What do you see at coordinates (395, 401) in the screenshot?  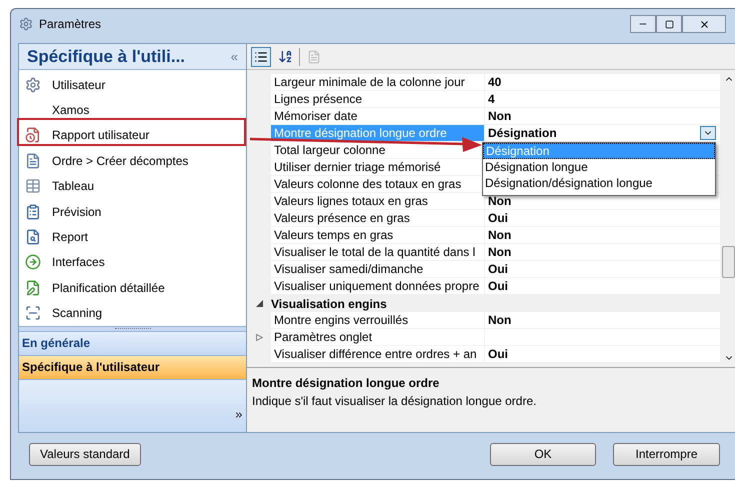 I see `description-text: Indique s'il faut visualiser la désignation longue ordre.` at bounding box center [395, 401].